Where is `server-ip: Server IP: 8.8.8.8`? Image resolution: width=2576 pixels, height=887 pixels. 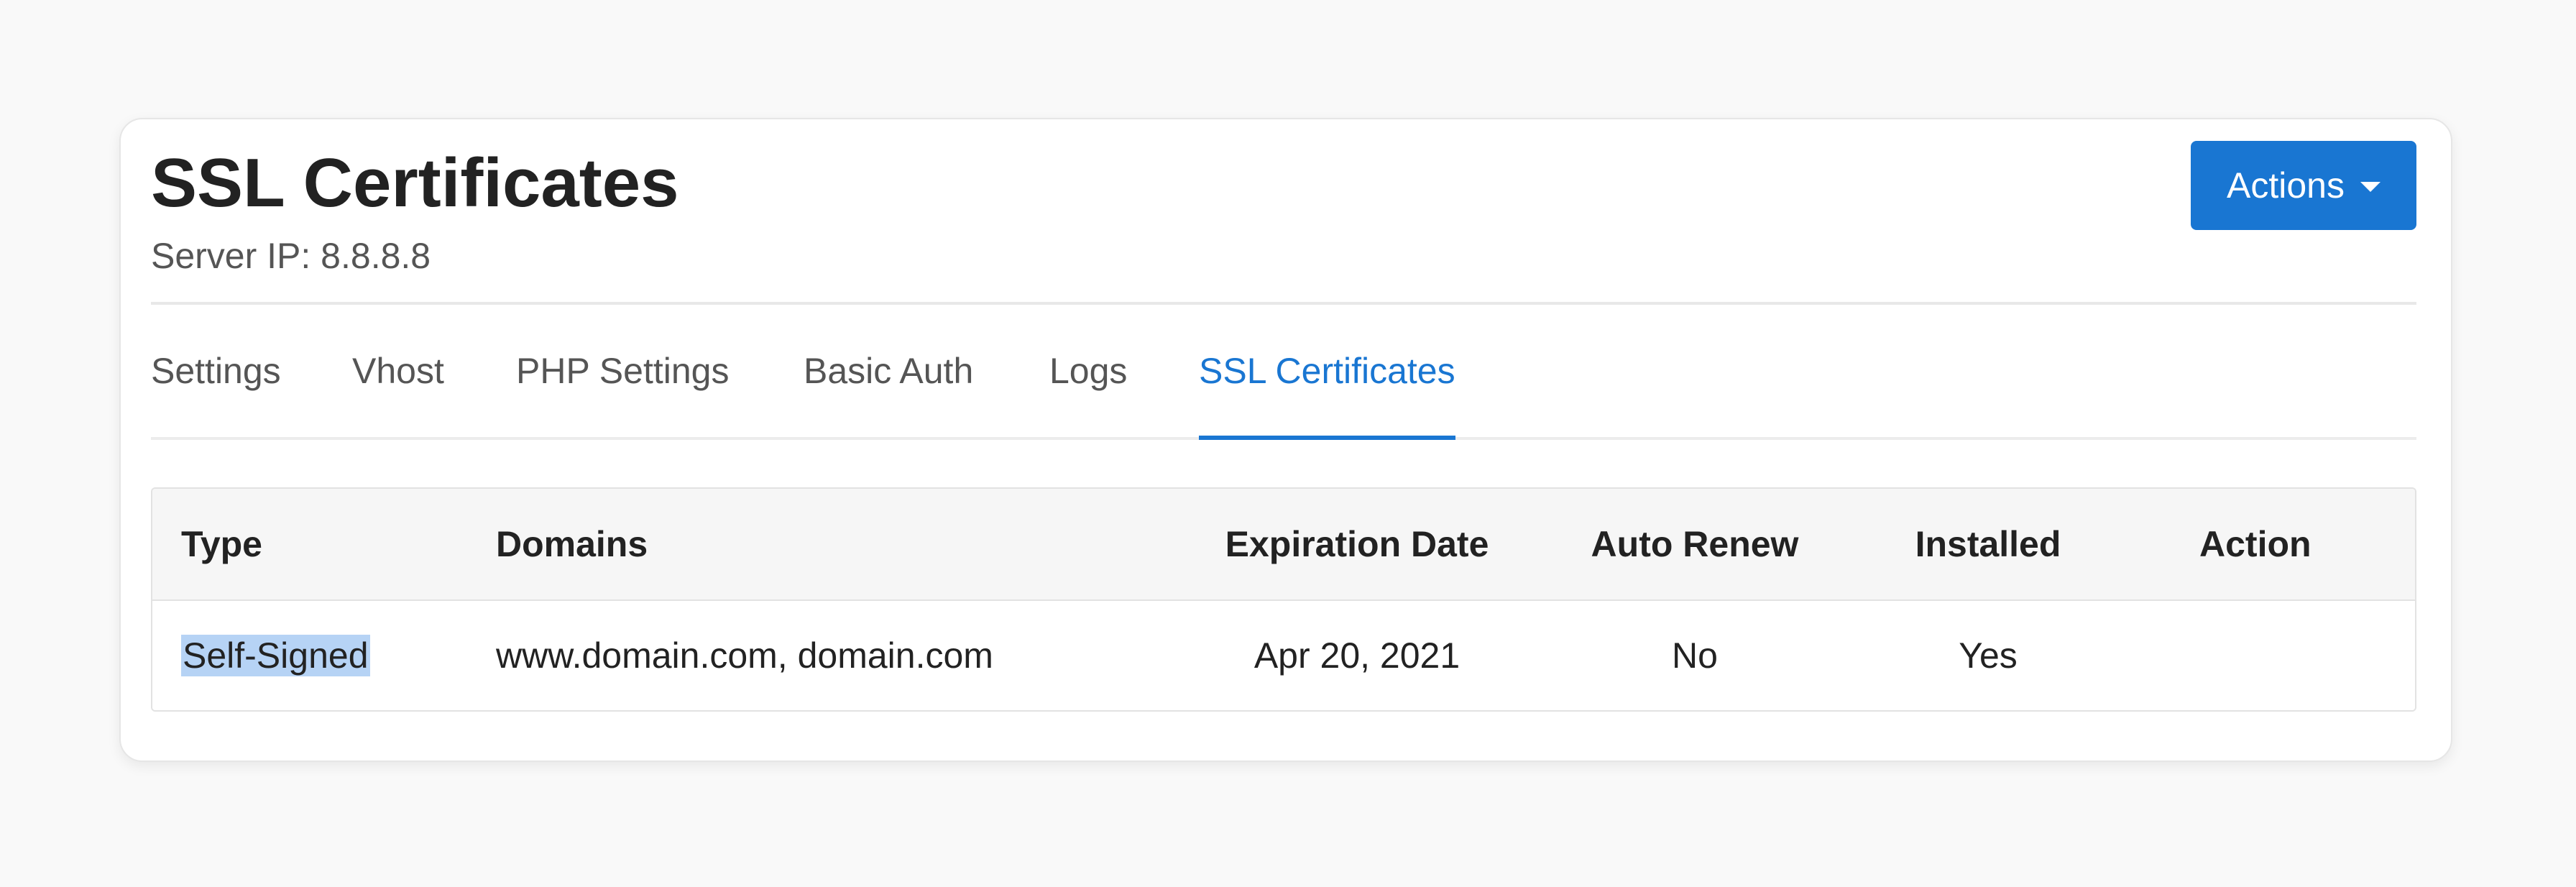
server-ip: Server IP: 8.8.8.8 is located at coordinates (291, 256).